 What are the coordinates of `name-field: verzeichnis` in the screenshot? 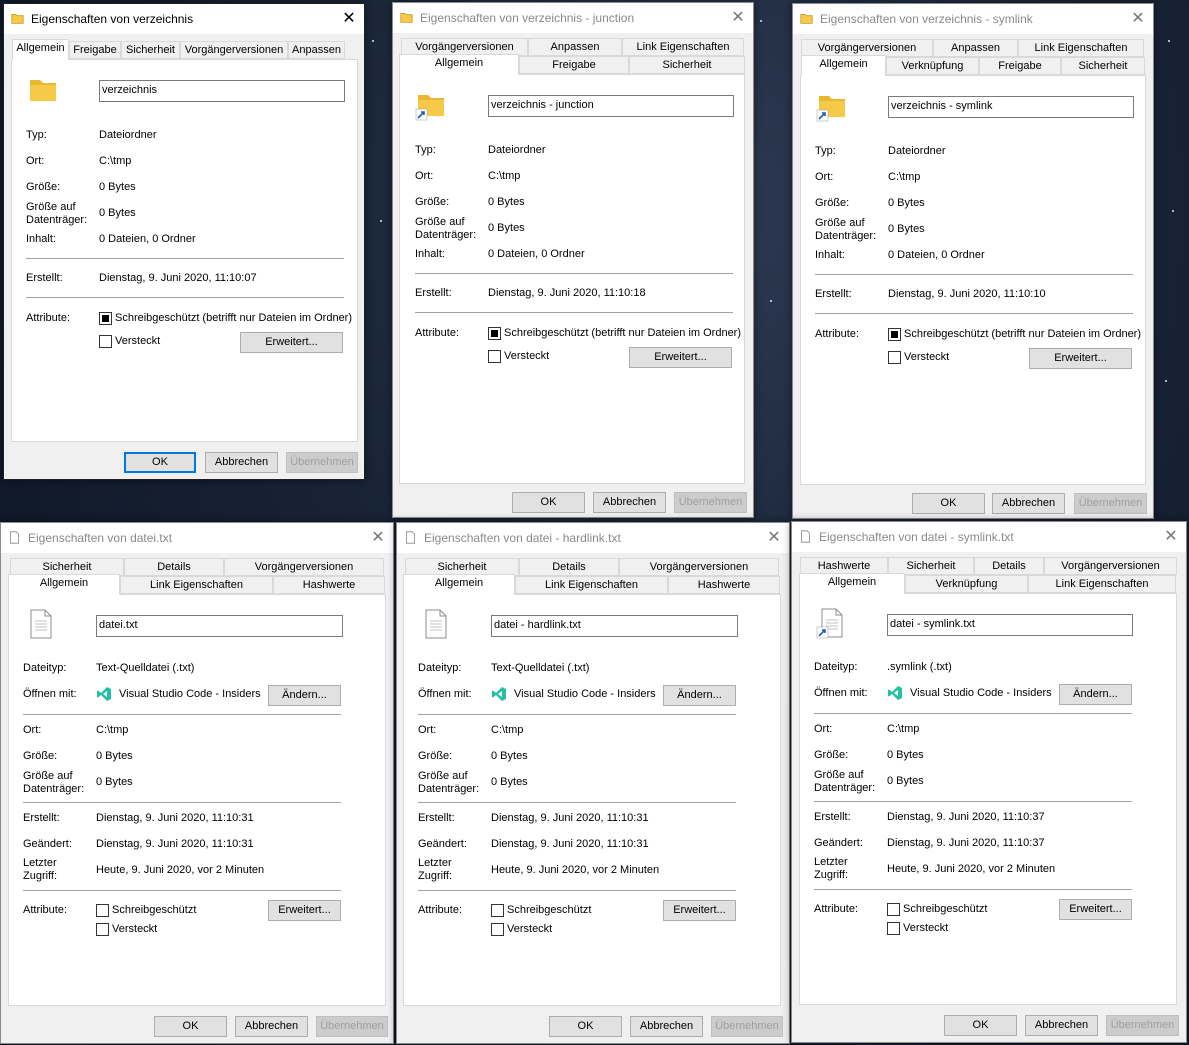 It's located at (222, 91).